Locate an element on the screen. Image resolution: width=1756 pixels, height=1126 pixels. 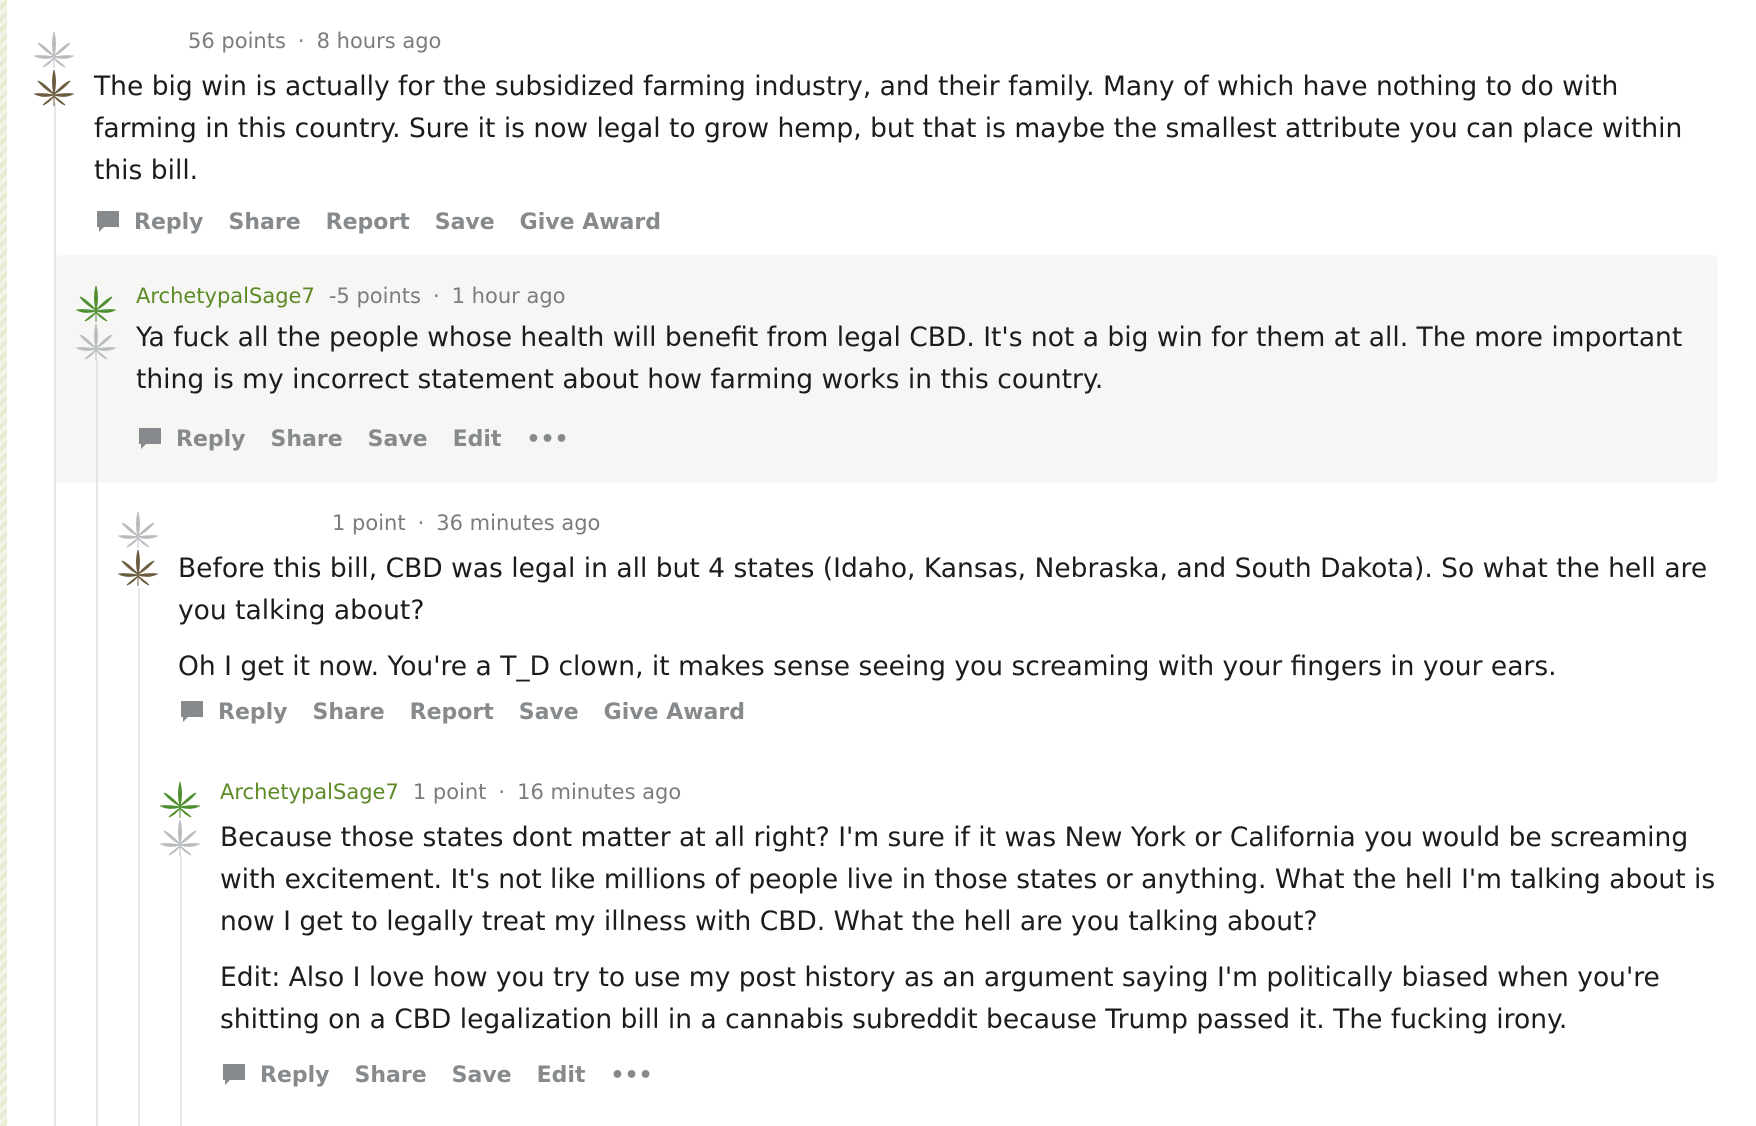
comment-meta: ArchetypalSage7 -5 points · 1 hour ago is located at coordinates (351, 296).